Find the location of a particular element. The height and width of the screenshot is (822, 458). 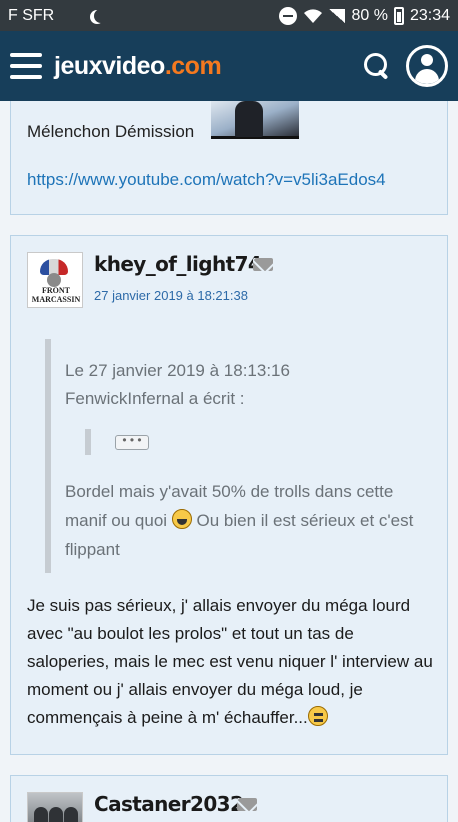

nested-quote-bar is located at coordinates (88, 442).